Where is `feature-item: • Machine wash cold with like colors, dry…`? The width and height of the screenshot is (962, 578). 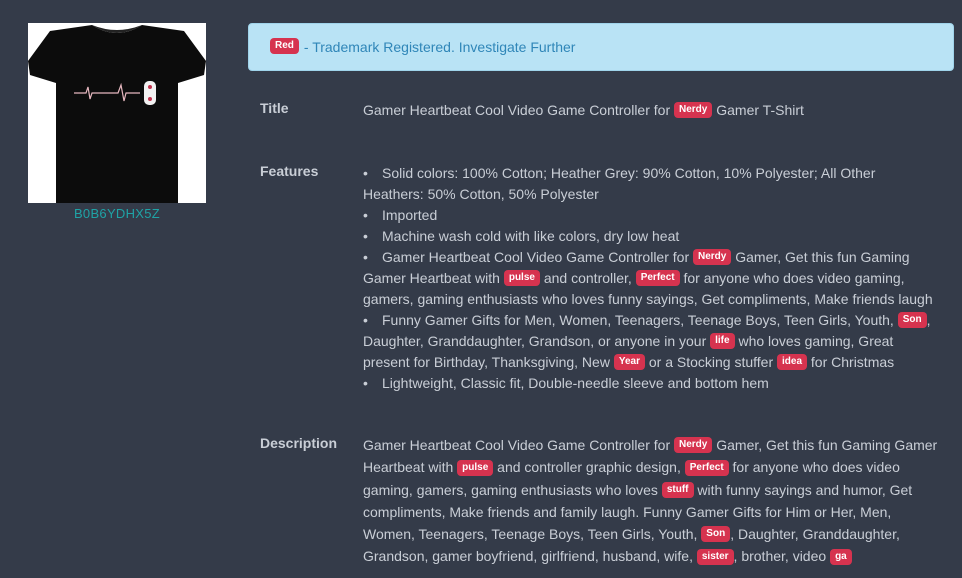 feature-item: • Machine wash cold with like colors, dry… is located at coordinates (650, 236).